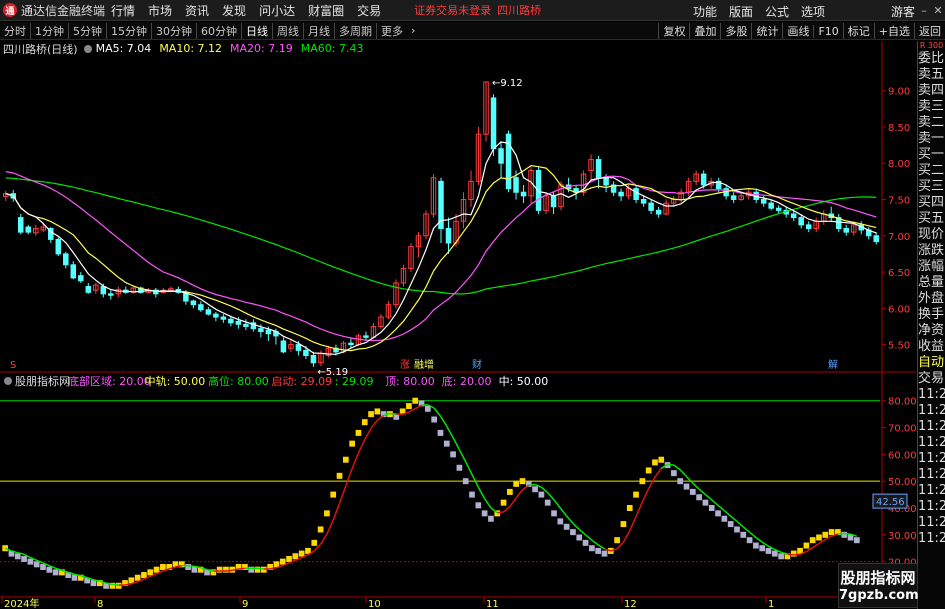 The width and height of the screenshot is (945, 609). What do you see at coordinates (931, 267) in the screenshot?
I see `sidebar-item: 涨幅` at bounding box center [931, 267].